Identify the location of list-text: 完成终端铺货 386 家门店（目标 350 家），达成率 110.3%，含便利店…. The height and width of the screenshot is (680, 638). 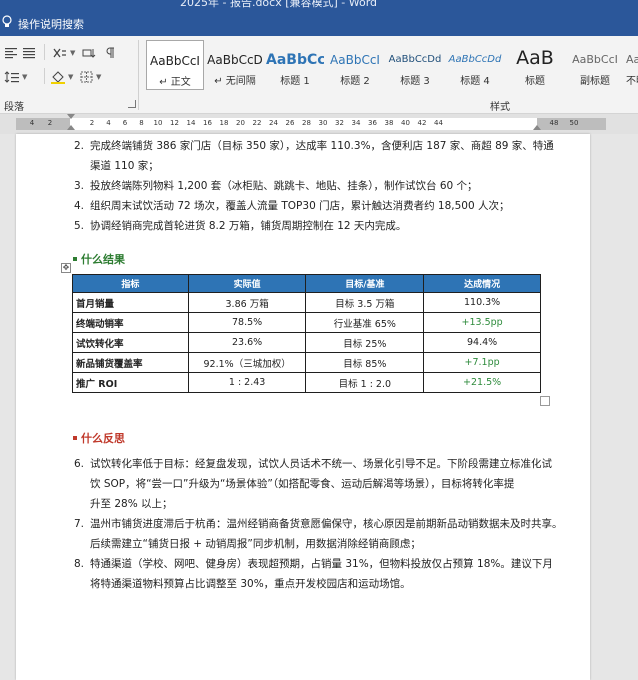
(322, 146).